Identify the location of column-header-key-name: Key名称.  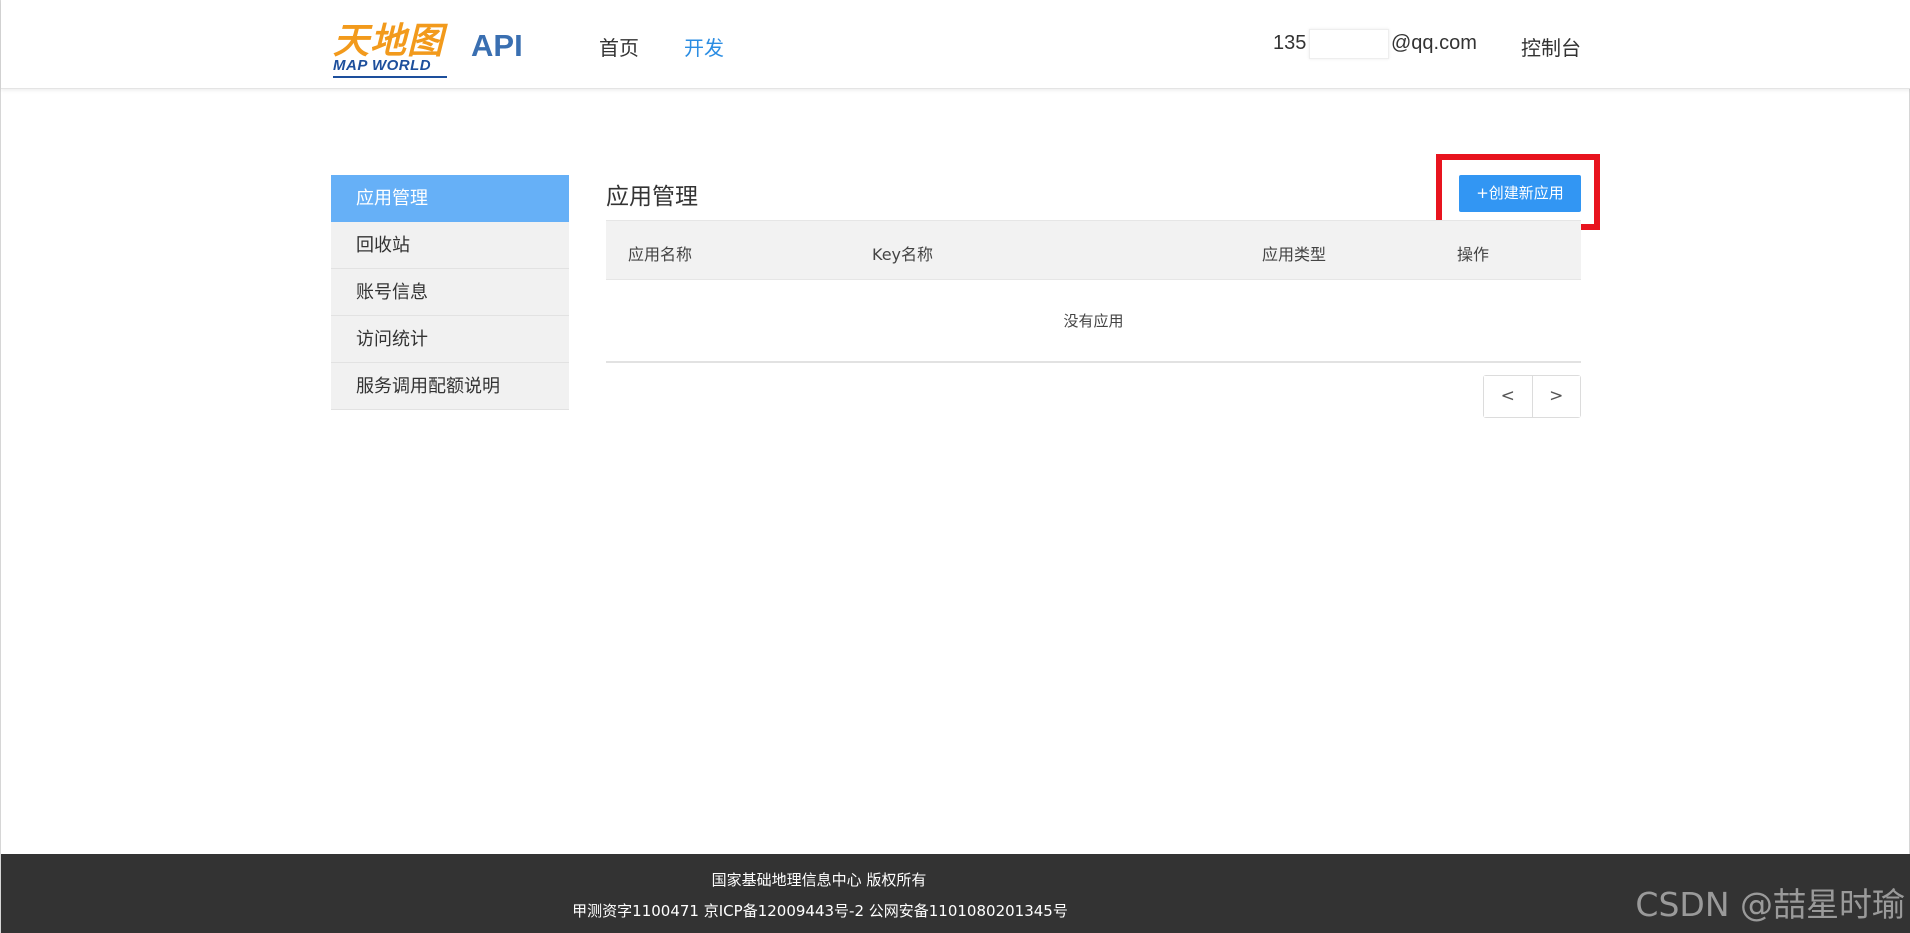
(903, 254).